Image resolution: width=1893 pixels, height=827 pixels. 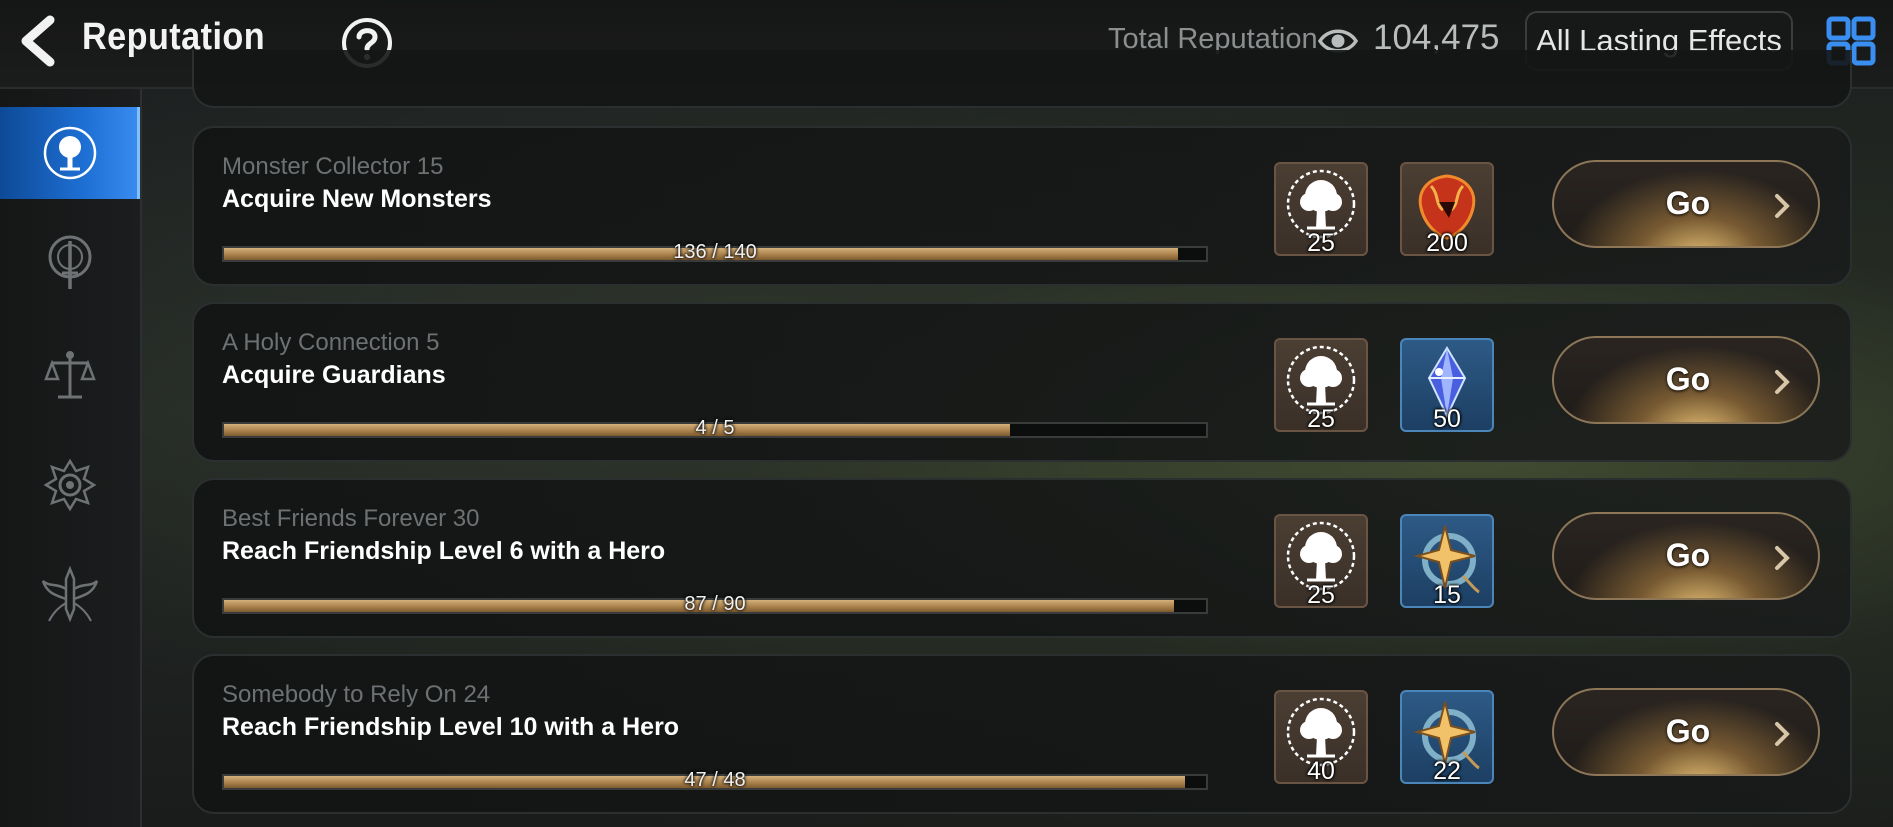 What do you see at coordinates (1447, 561) in the screenshot?
I see `reward-slot: 15` at bounding box center [1447, 561].